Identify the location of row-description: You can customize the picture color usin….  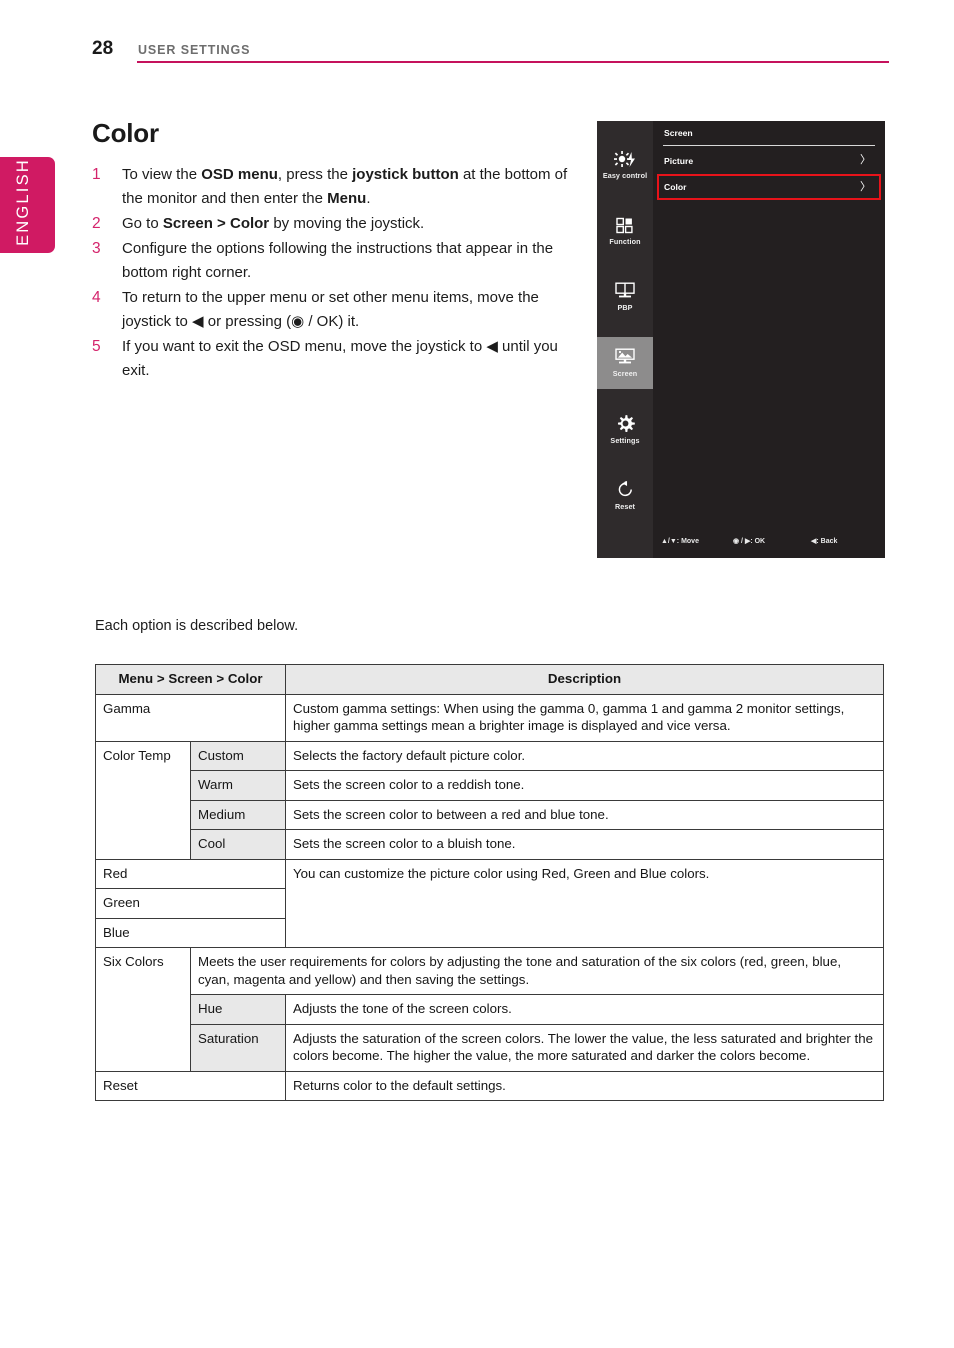
(584, 903).